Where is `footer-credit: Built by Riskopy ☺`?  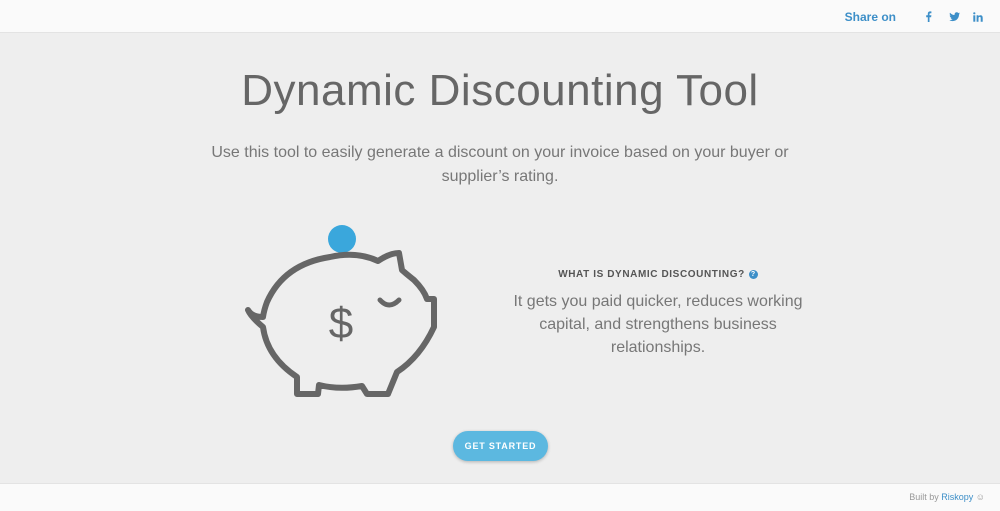
footer-credit: Built by Riskopy ☺ is located at coordinates (947, 497).